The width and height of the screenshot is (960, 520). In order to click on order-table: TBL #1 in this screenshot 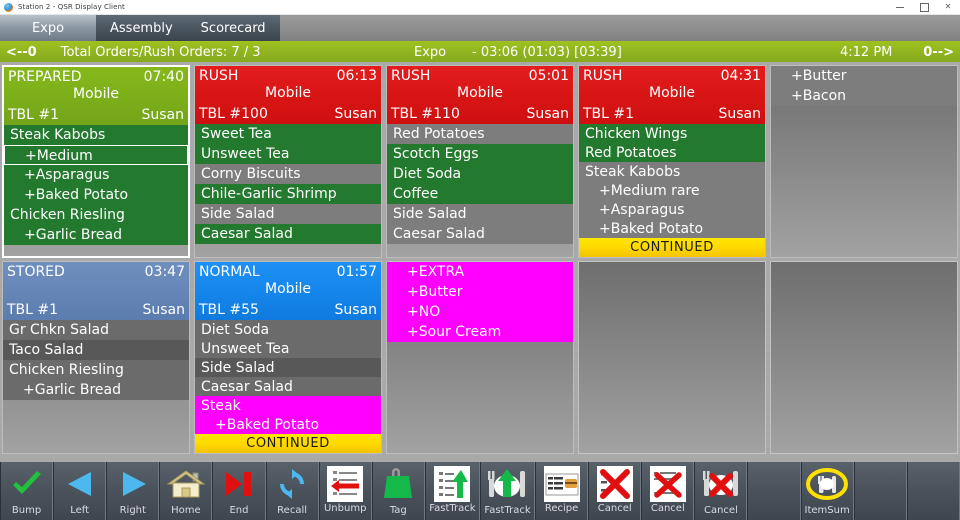, I will do `click(33, 309)`.